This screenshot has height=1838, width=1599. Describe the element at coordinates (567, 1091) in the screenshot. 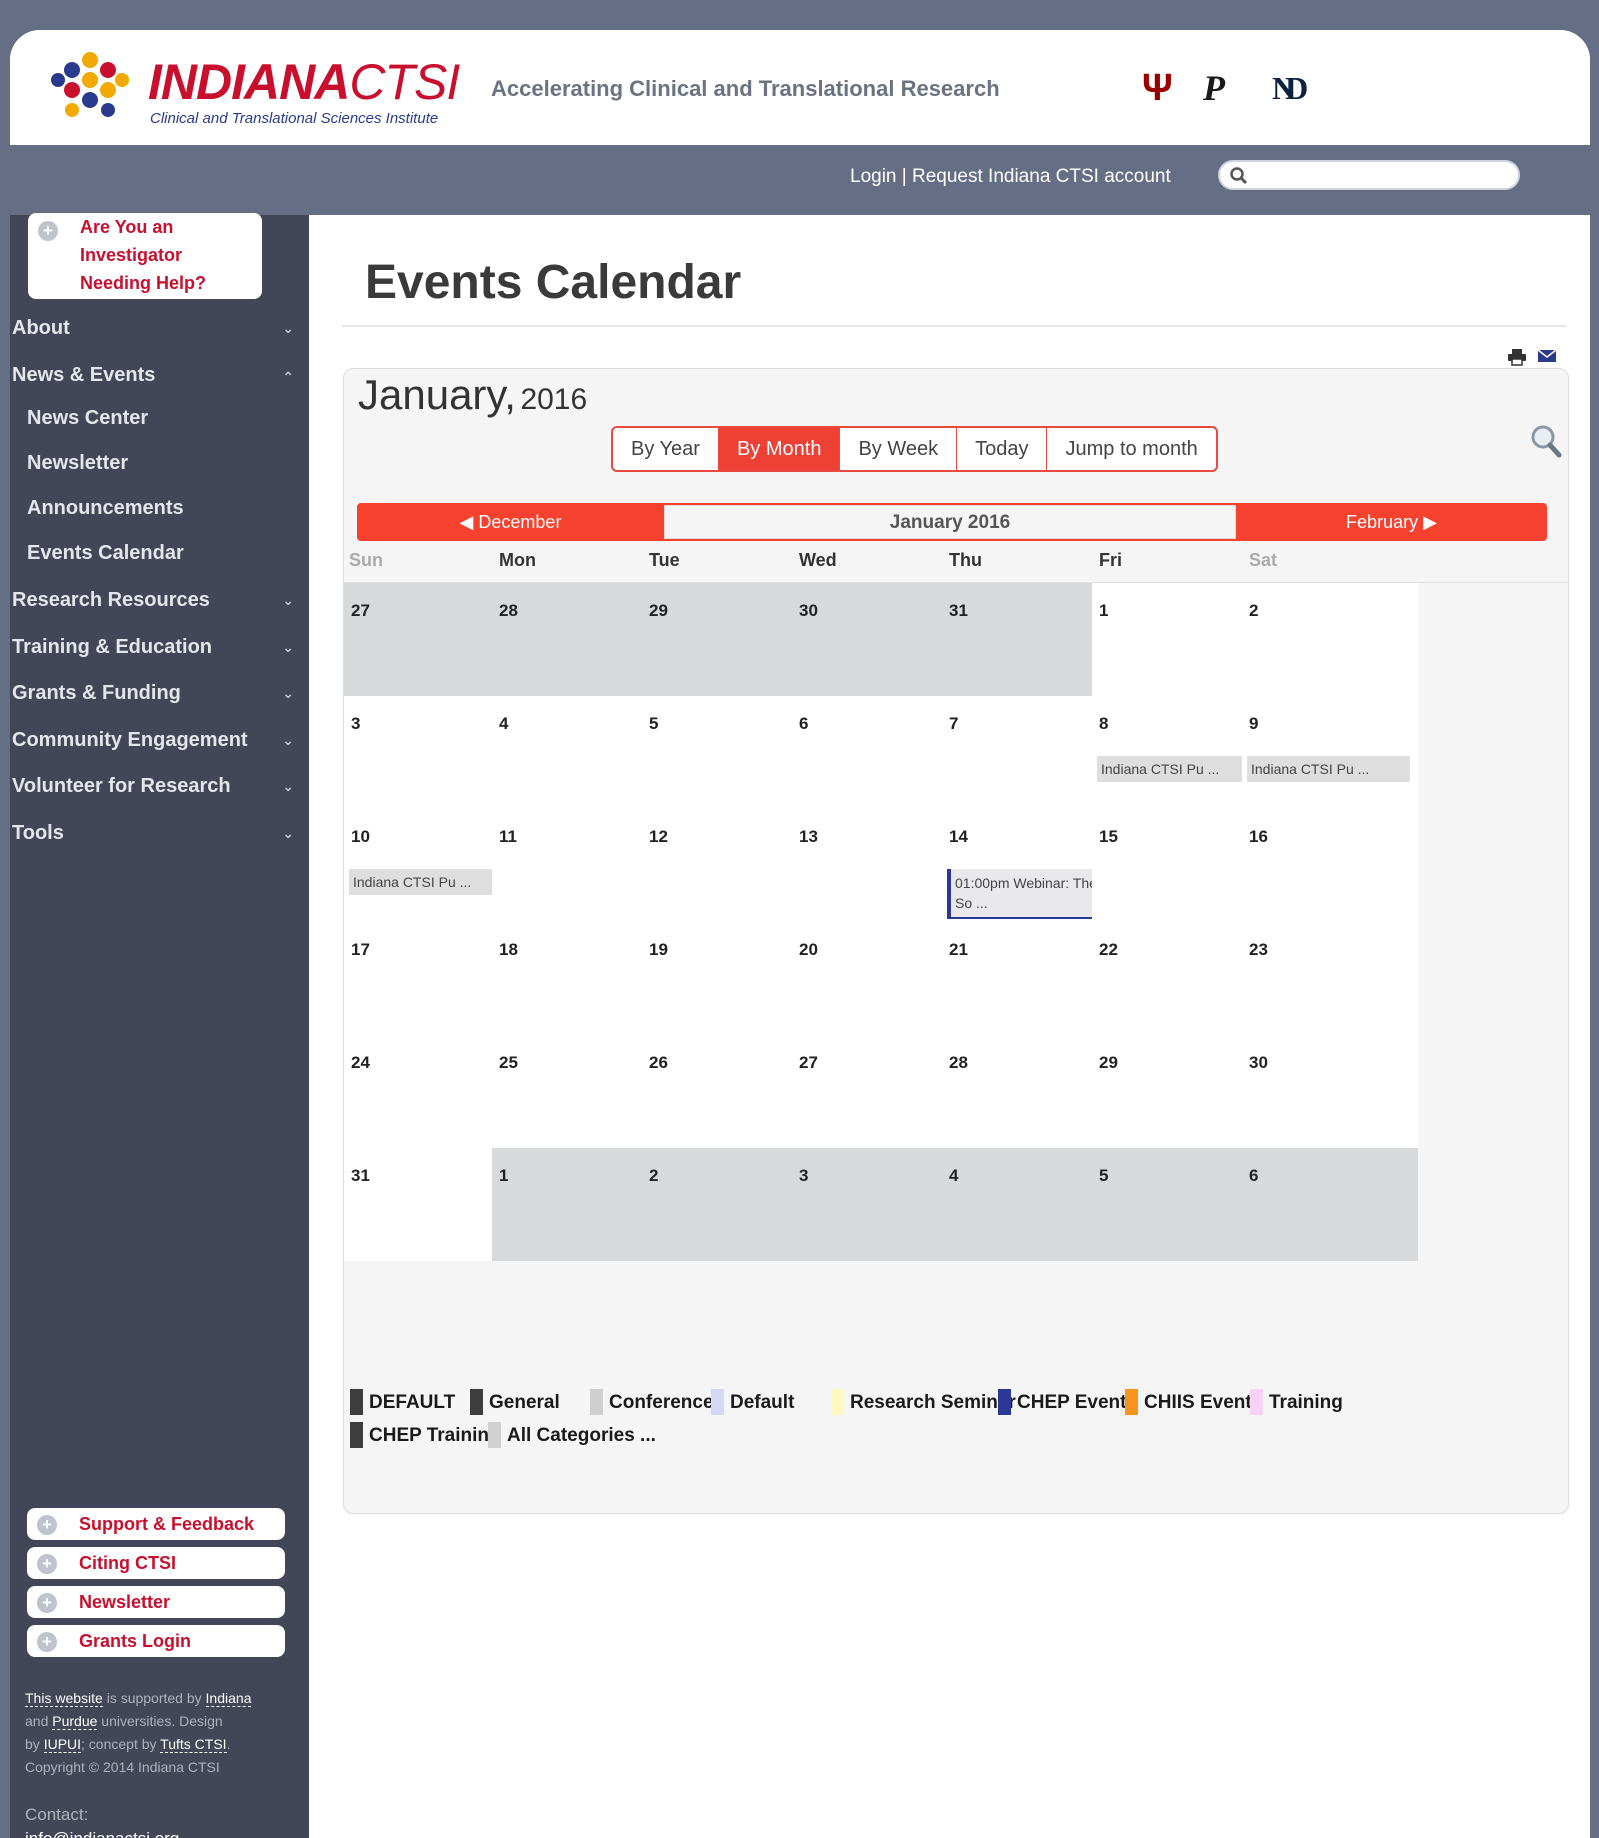

I see `calendar-day-cell: 25` at that location.